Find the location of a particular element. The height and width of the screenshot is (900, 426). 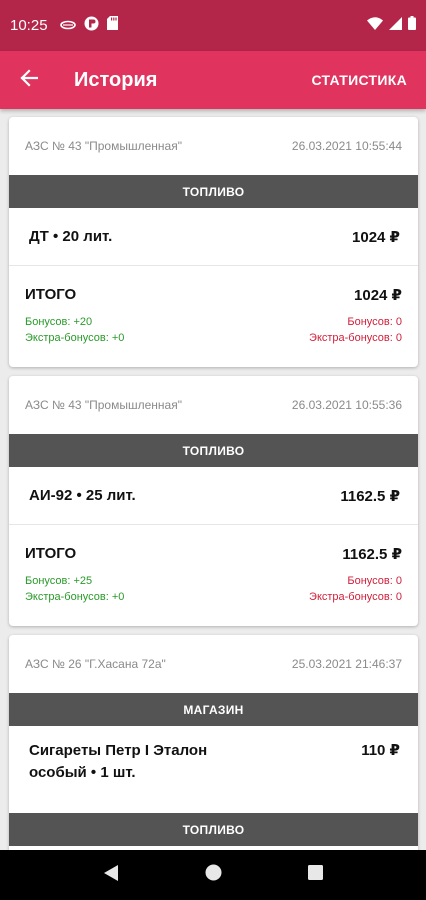

home-circle-icon is located at coordinates (213, 875).